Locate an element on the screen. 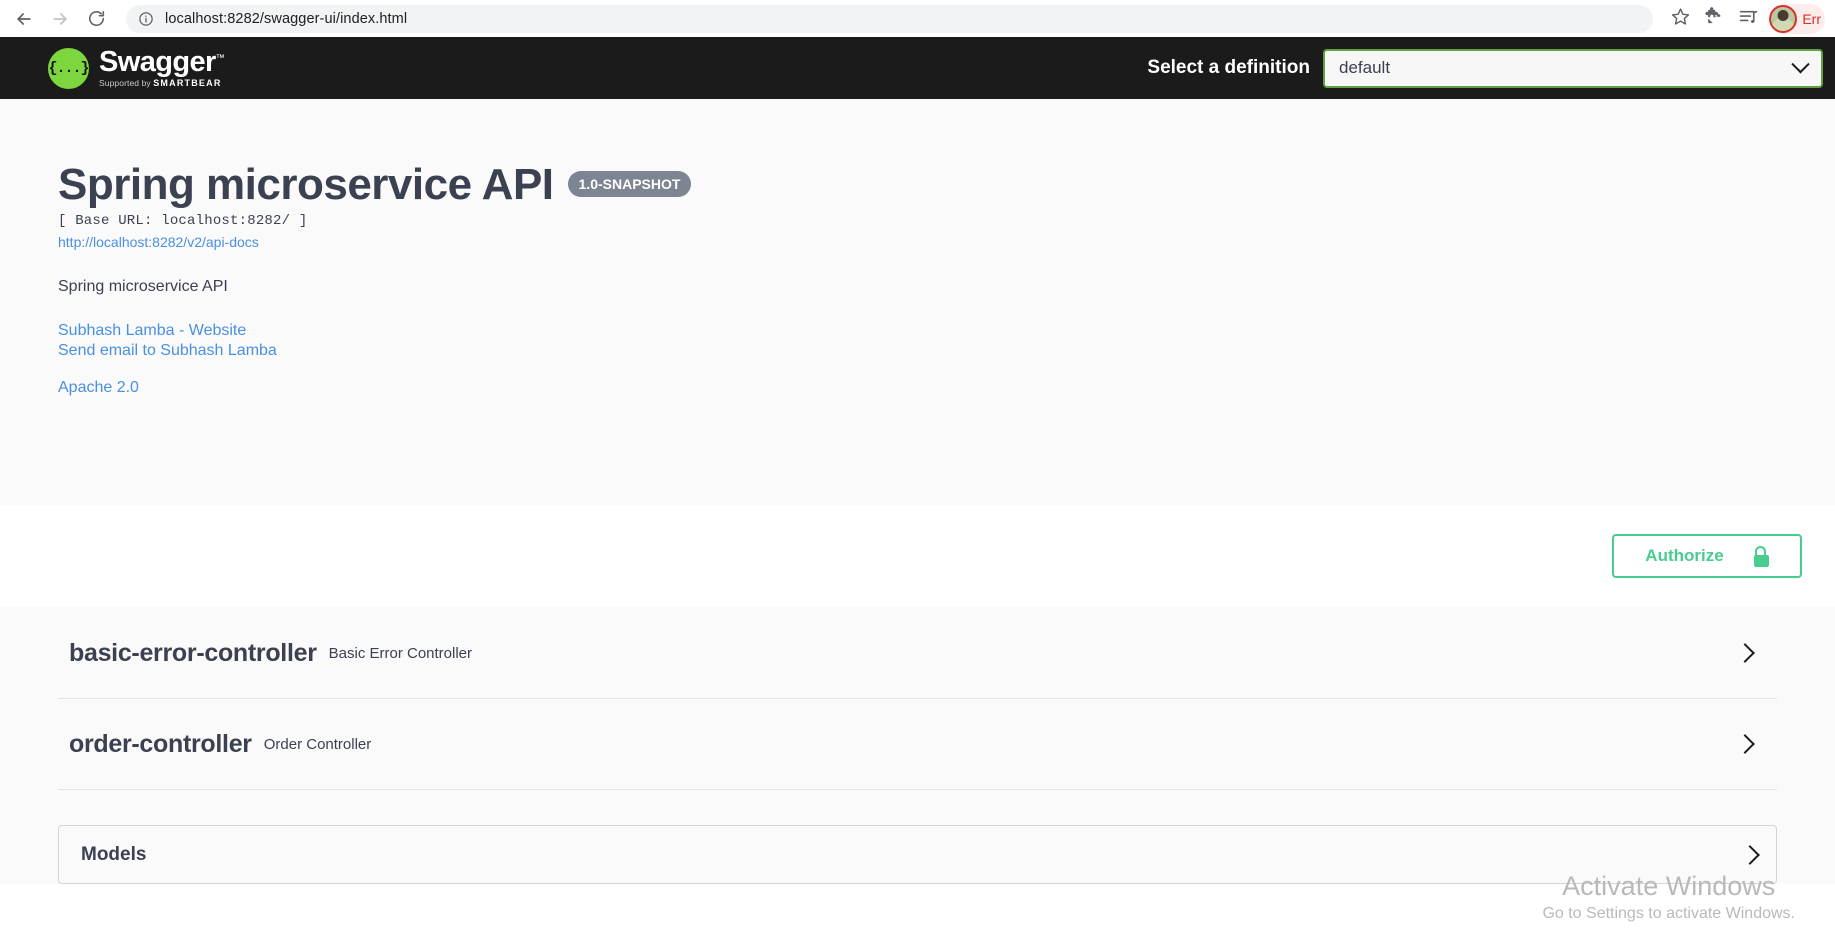 The height and width of the screenshot is (931, 1835). authorize-section: Authorize is located at coordinates (917, 556).